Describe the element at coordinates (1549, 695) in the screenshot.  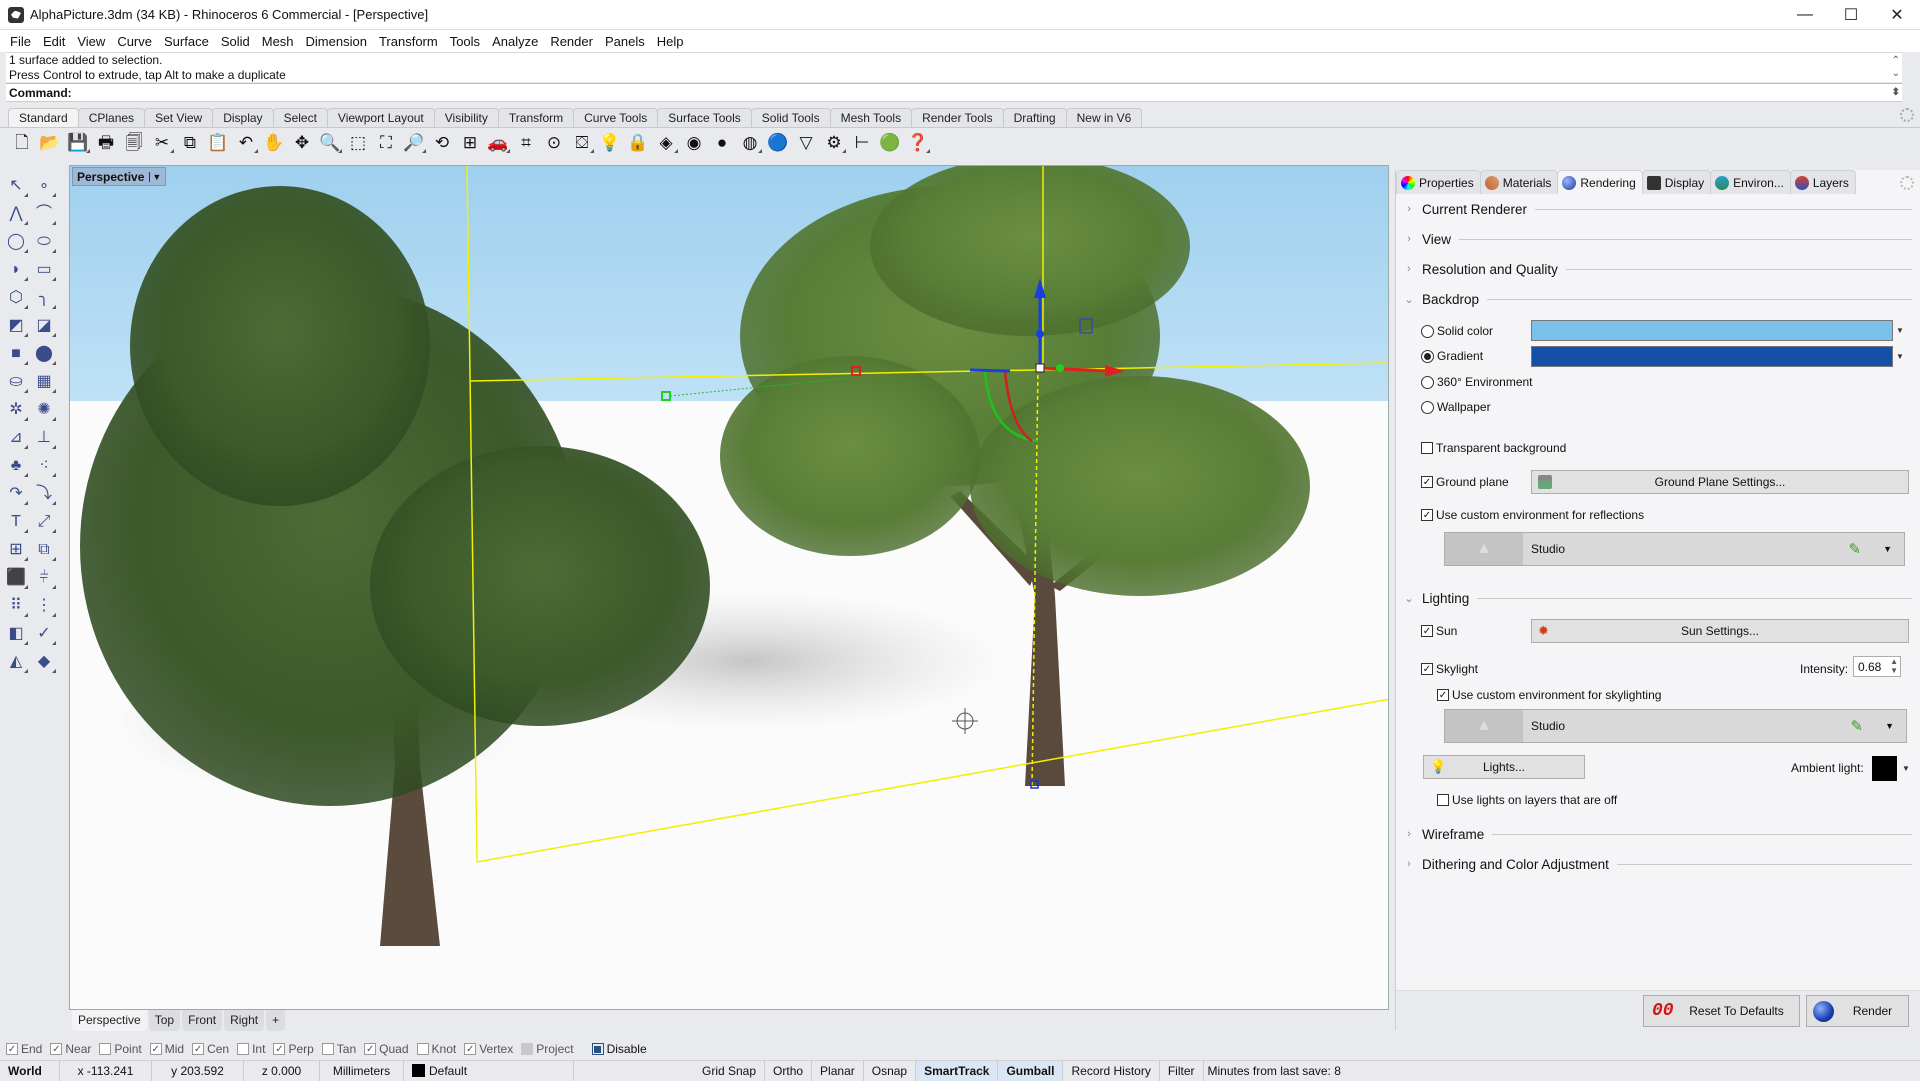
I see `custom-env-skylight-checkbox: Use custom environment for skylighting` at that location.